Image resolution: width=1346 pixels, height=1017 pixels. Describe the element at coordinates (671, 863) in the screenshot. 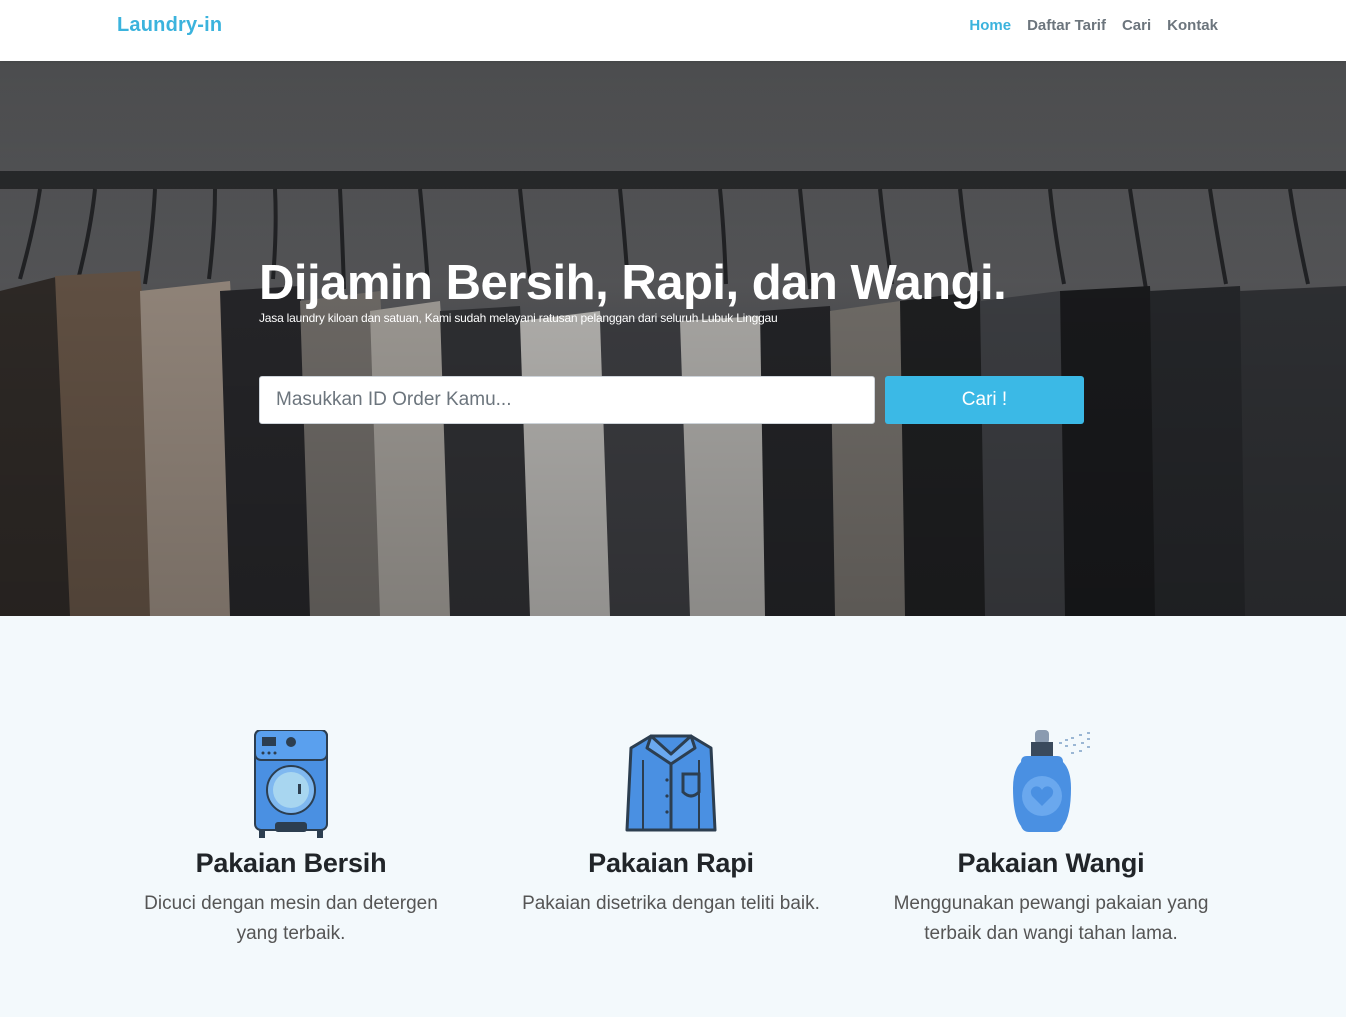

I see `feature-title: Pakaian Rapi` at that location.